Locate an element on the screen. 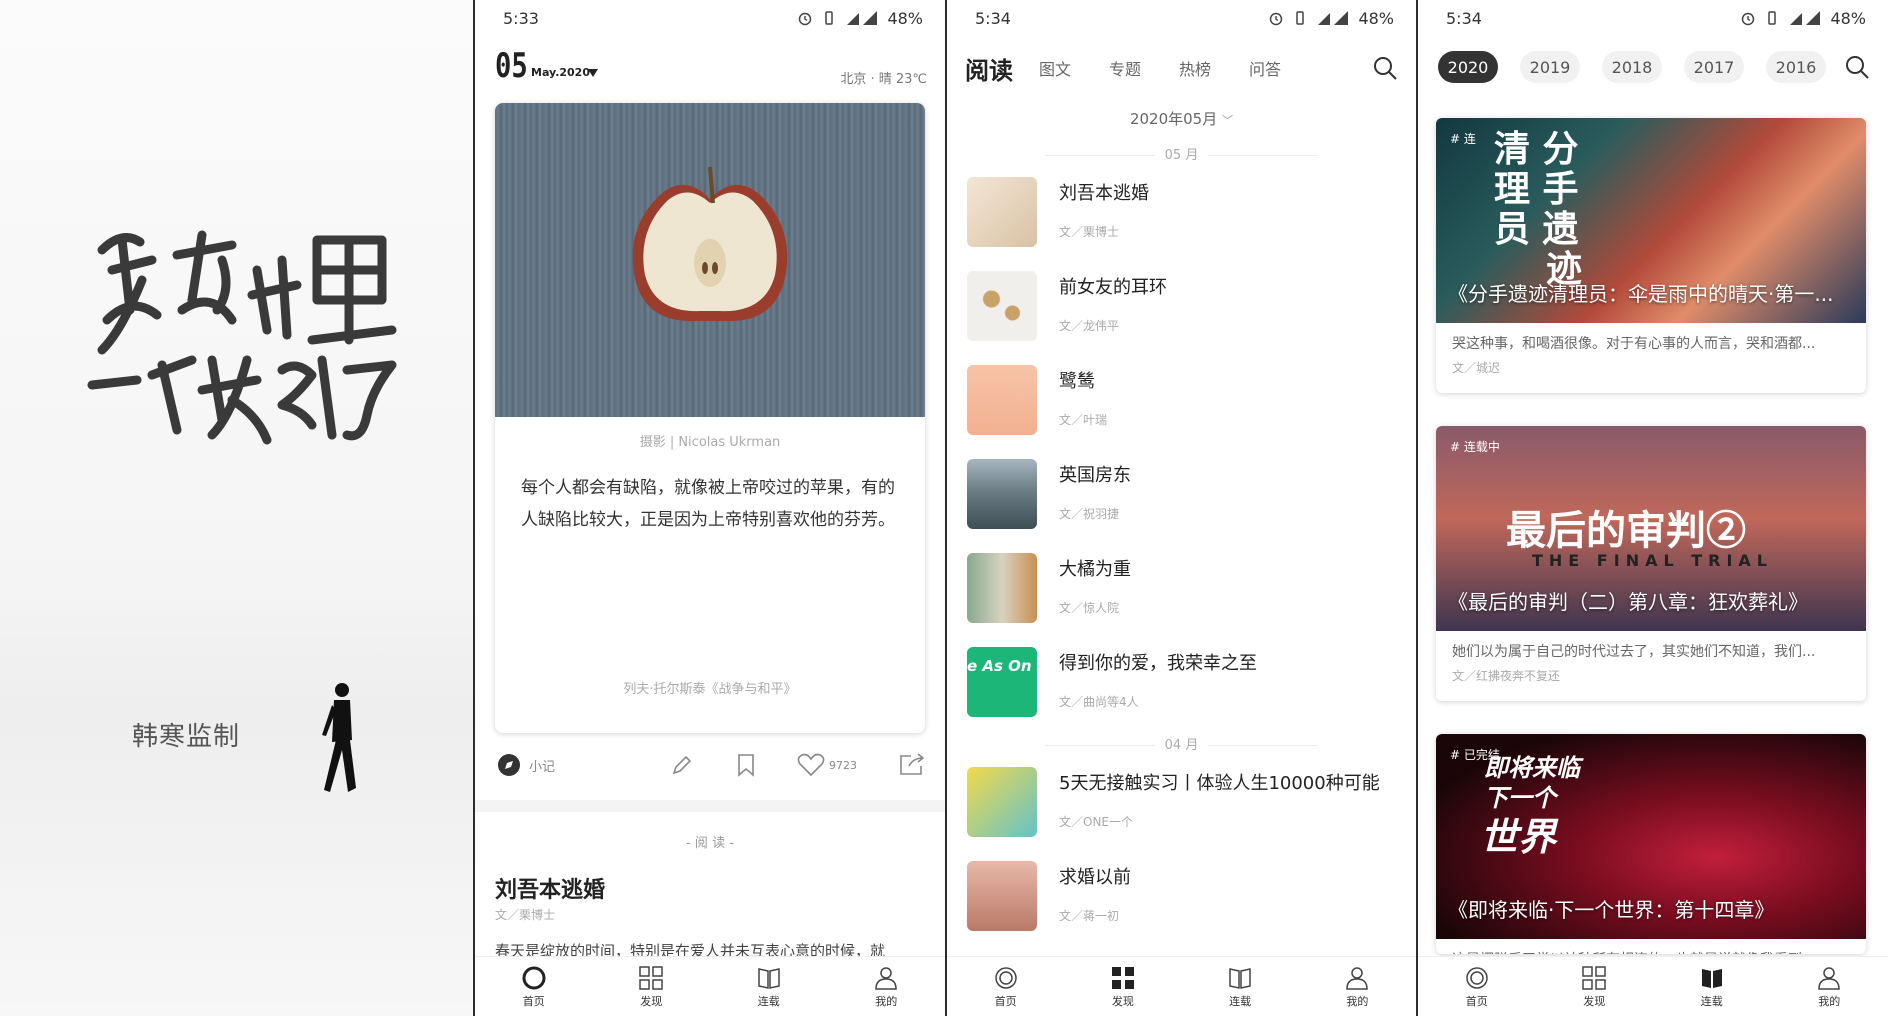 The width and height of the screenshot is (1888, 1016). serial-cover: # 已完结 即将来临 下一个 世界 《即将来临·下一个世界：第十四章》 is located at coordinates (1651, 836).